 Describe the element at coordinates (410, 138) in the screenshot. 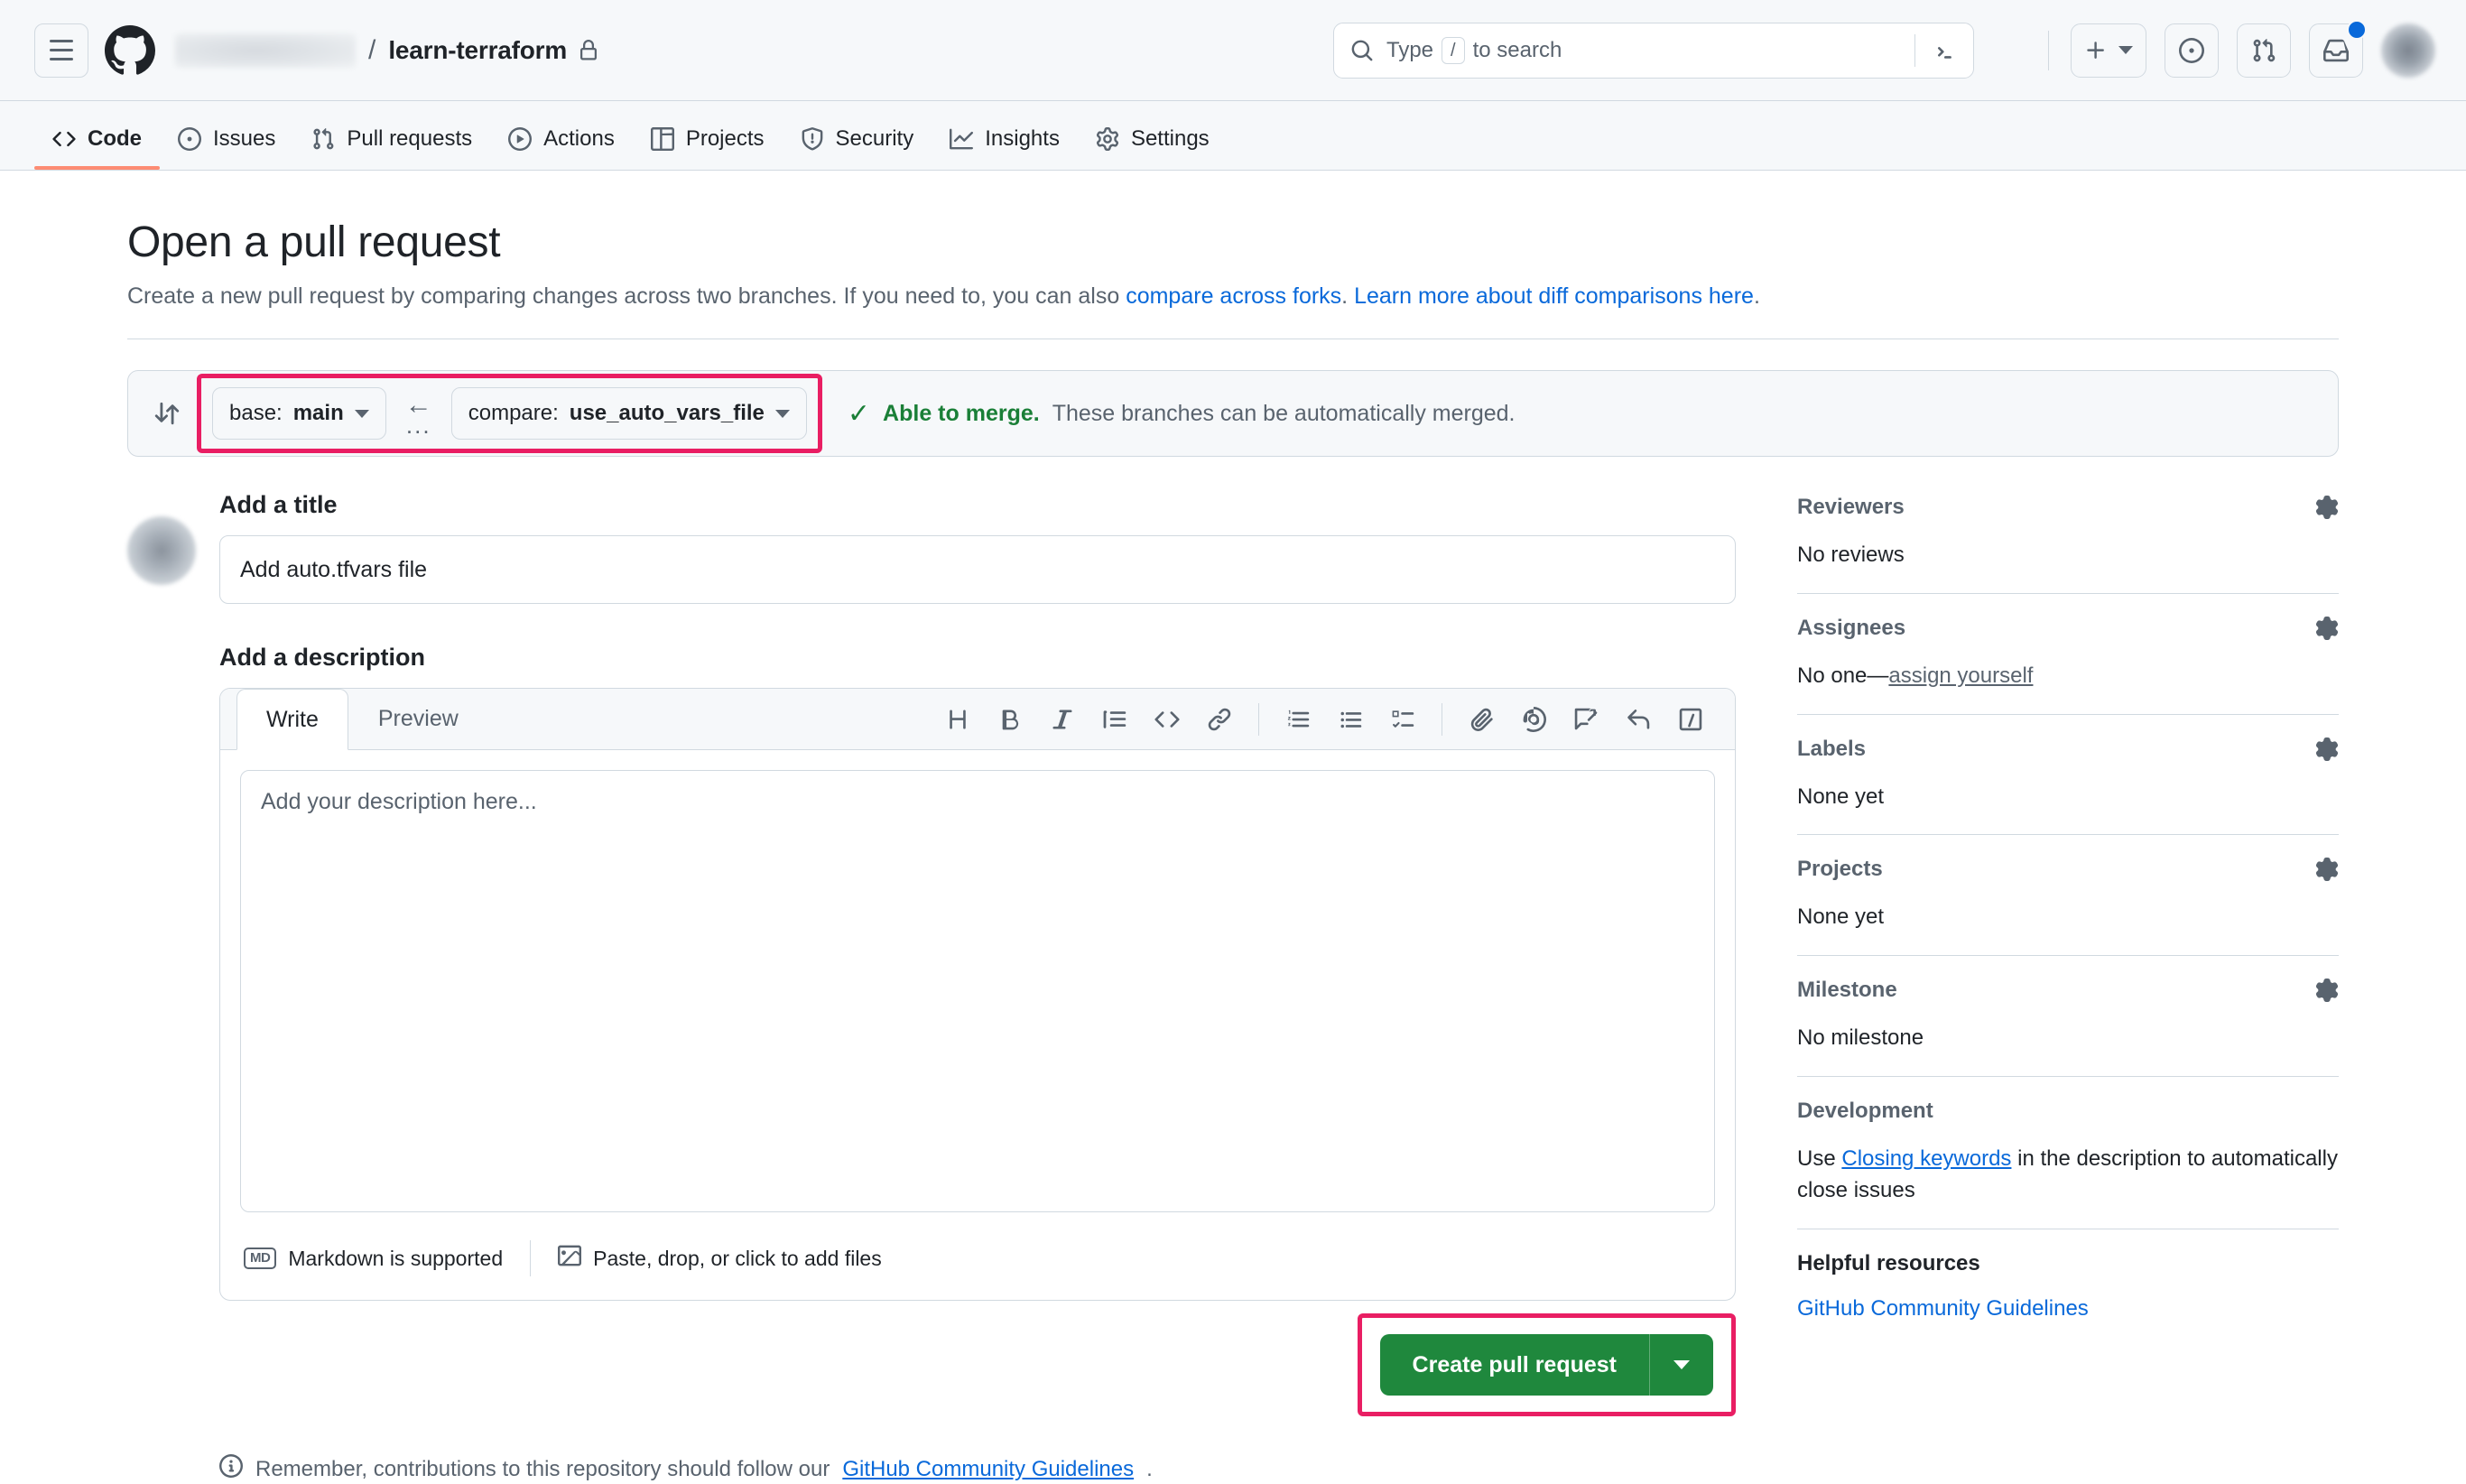

I see `tab-pull-requests-label: Pull requests` at that location.